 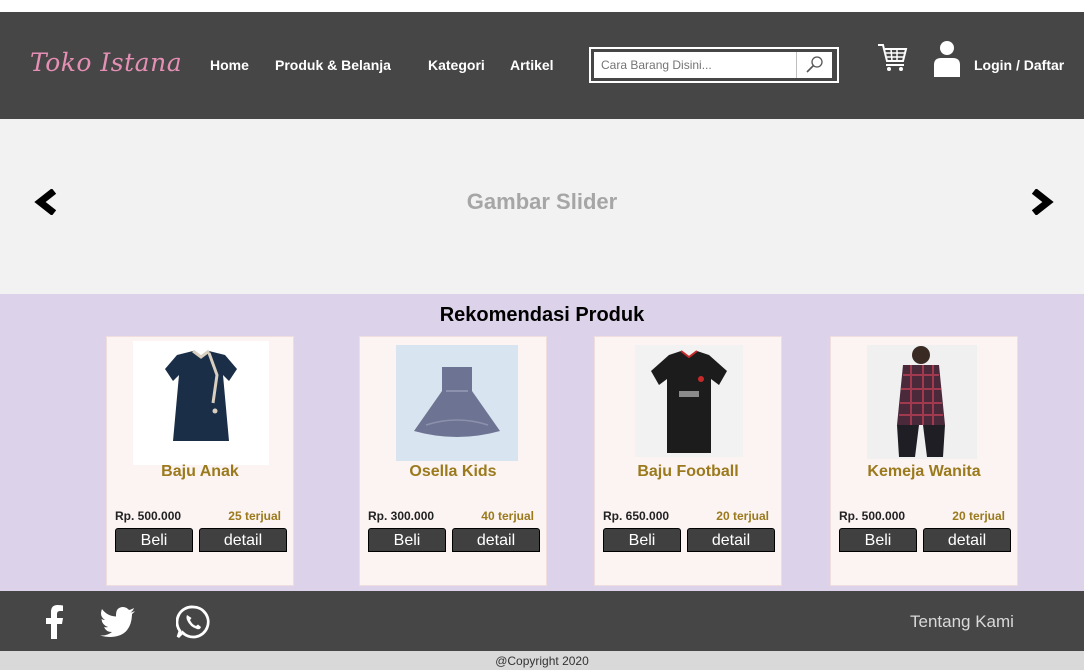 I want to click on slider-next-arrow-icon, so click(x=1042, y=202).